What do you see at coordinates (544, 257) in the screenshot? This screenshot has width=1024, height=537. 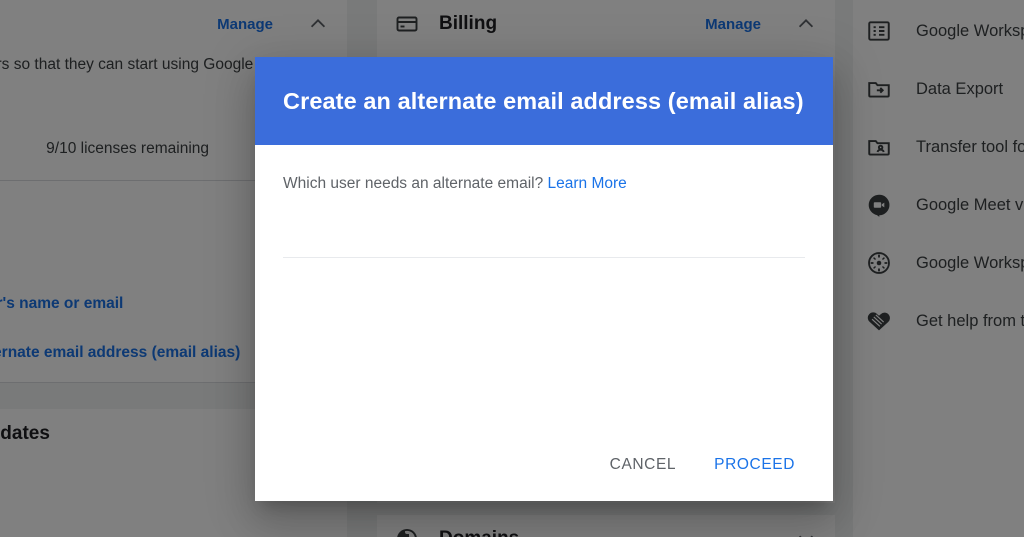 I see `user-select-field` at bounding box center [544, 257].